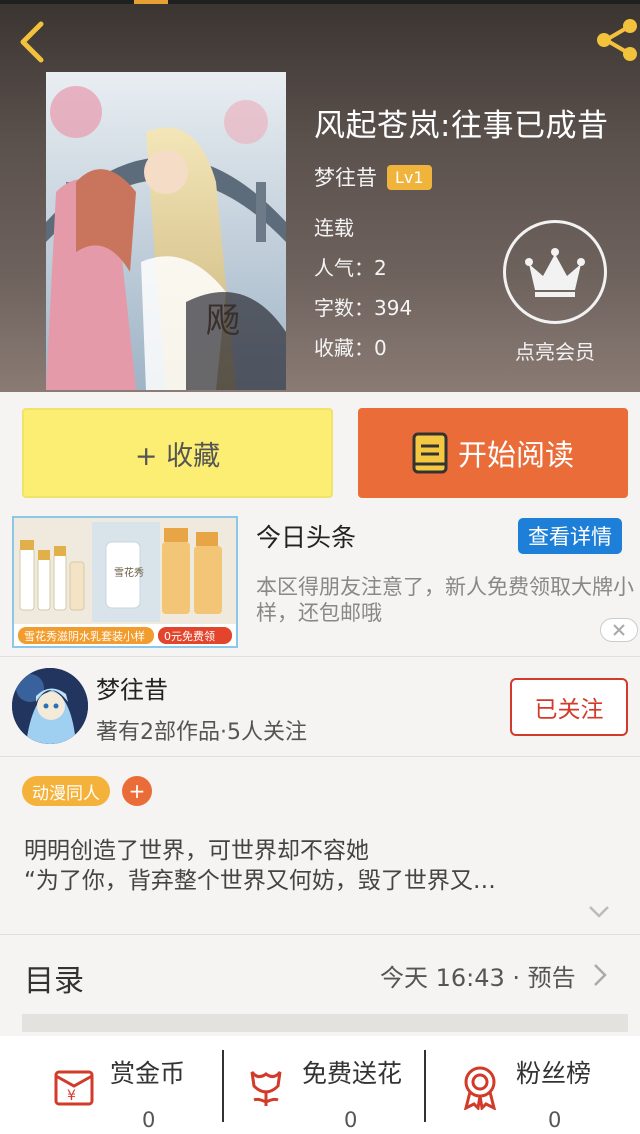  Describe the element at coordinates (84, 636) in the screenshot. I see `ad-banner-text: 雪花秀滋阴水乳套装小样` at that location.